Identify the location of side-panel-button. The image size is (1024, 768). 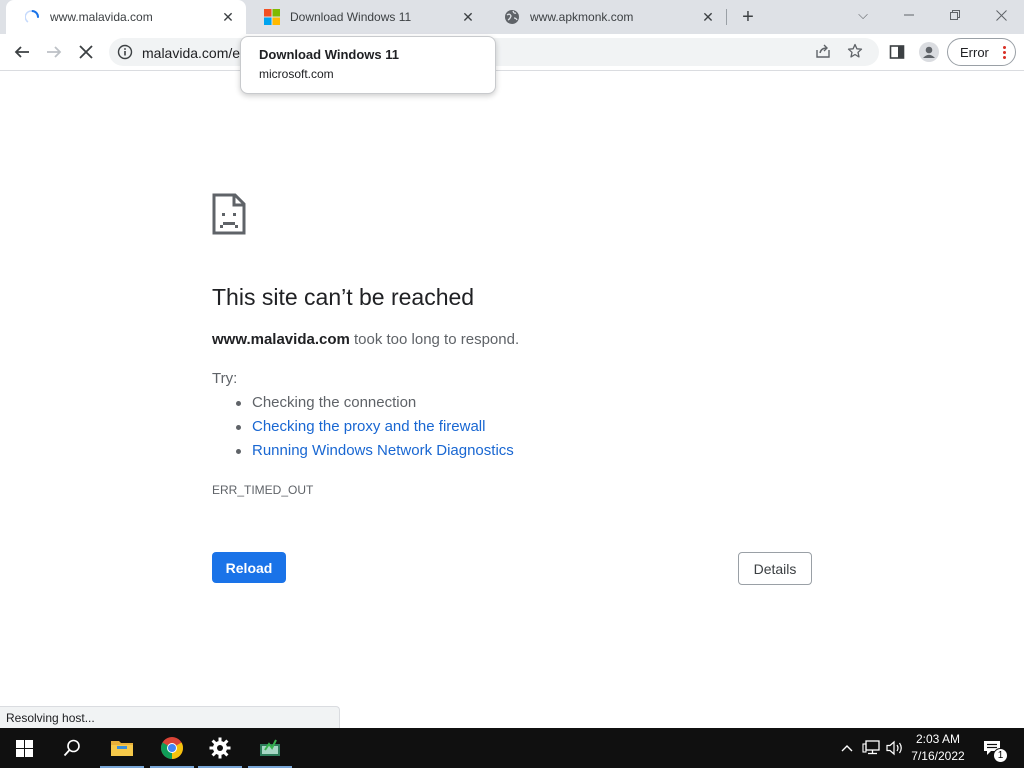
(897, 52).